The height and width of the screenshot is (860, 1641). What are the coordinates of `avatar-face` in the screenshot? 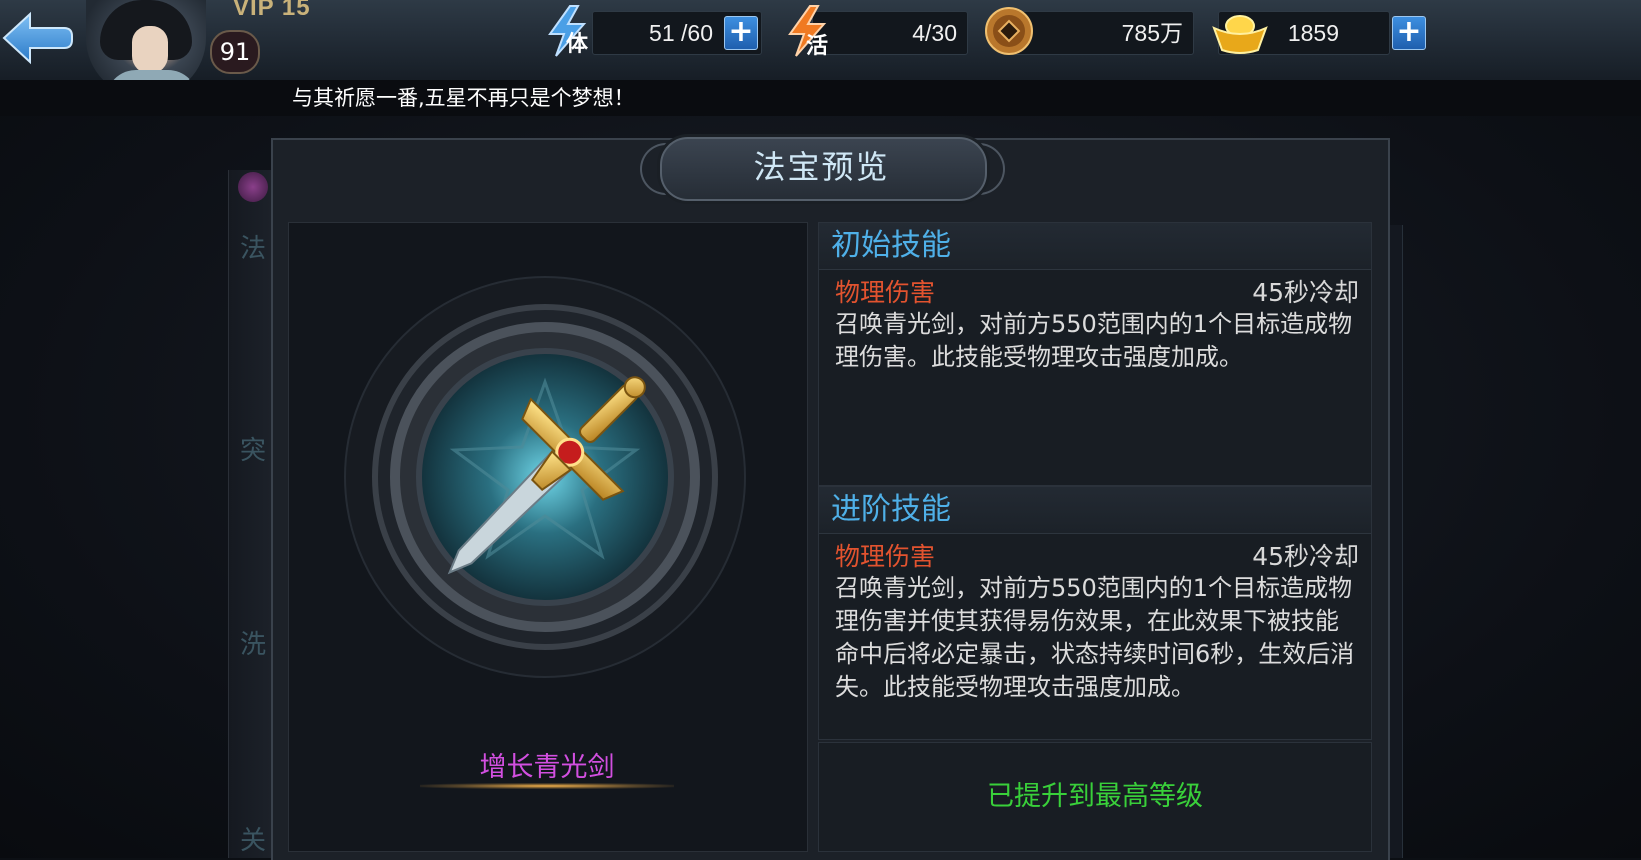 It's located at (150, 50).